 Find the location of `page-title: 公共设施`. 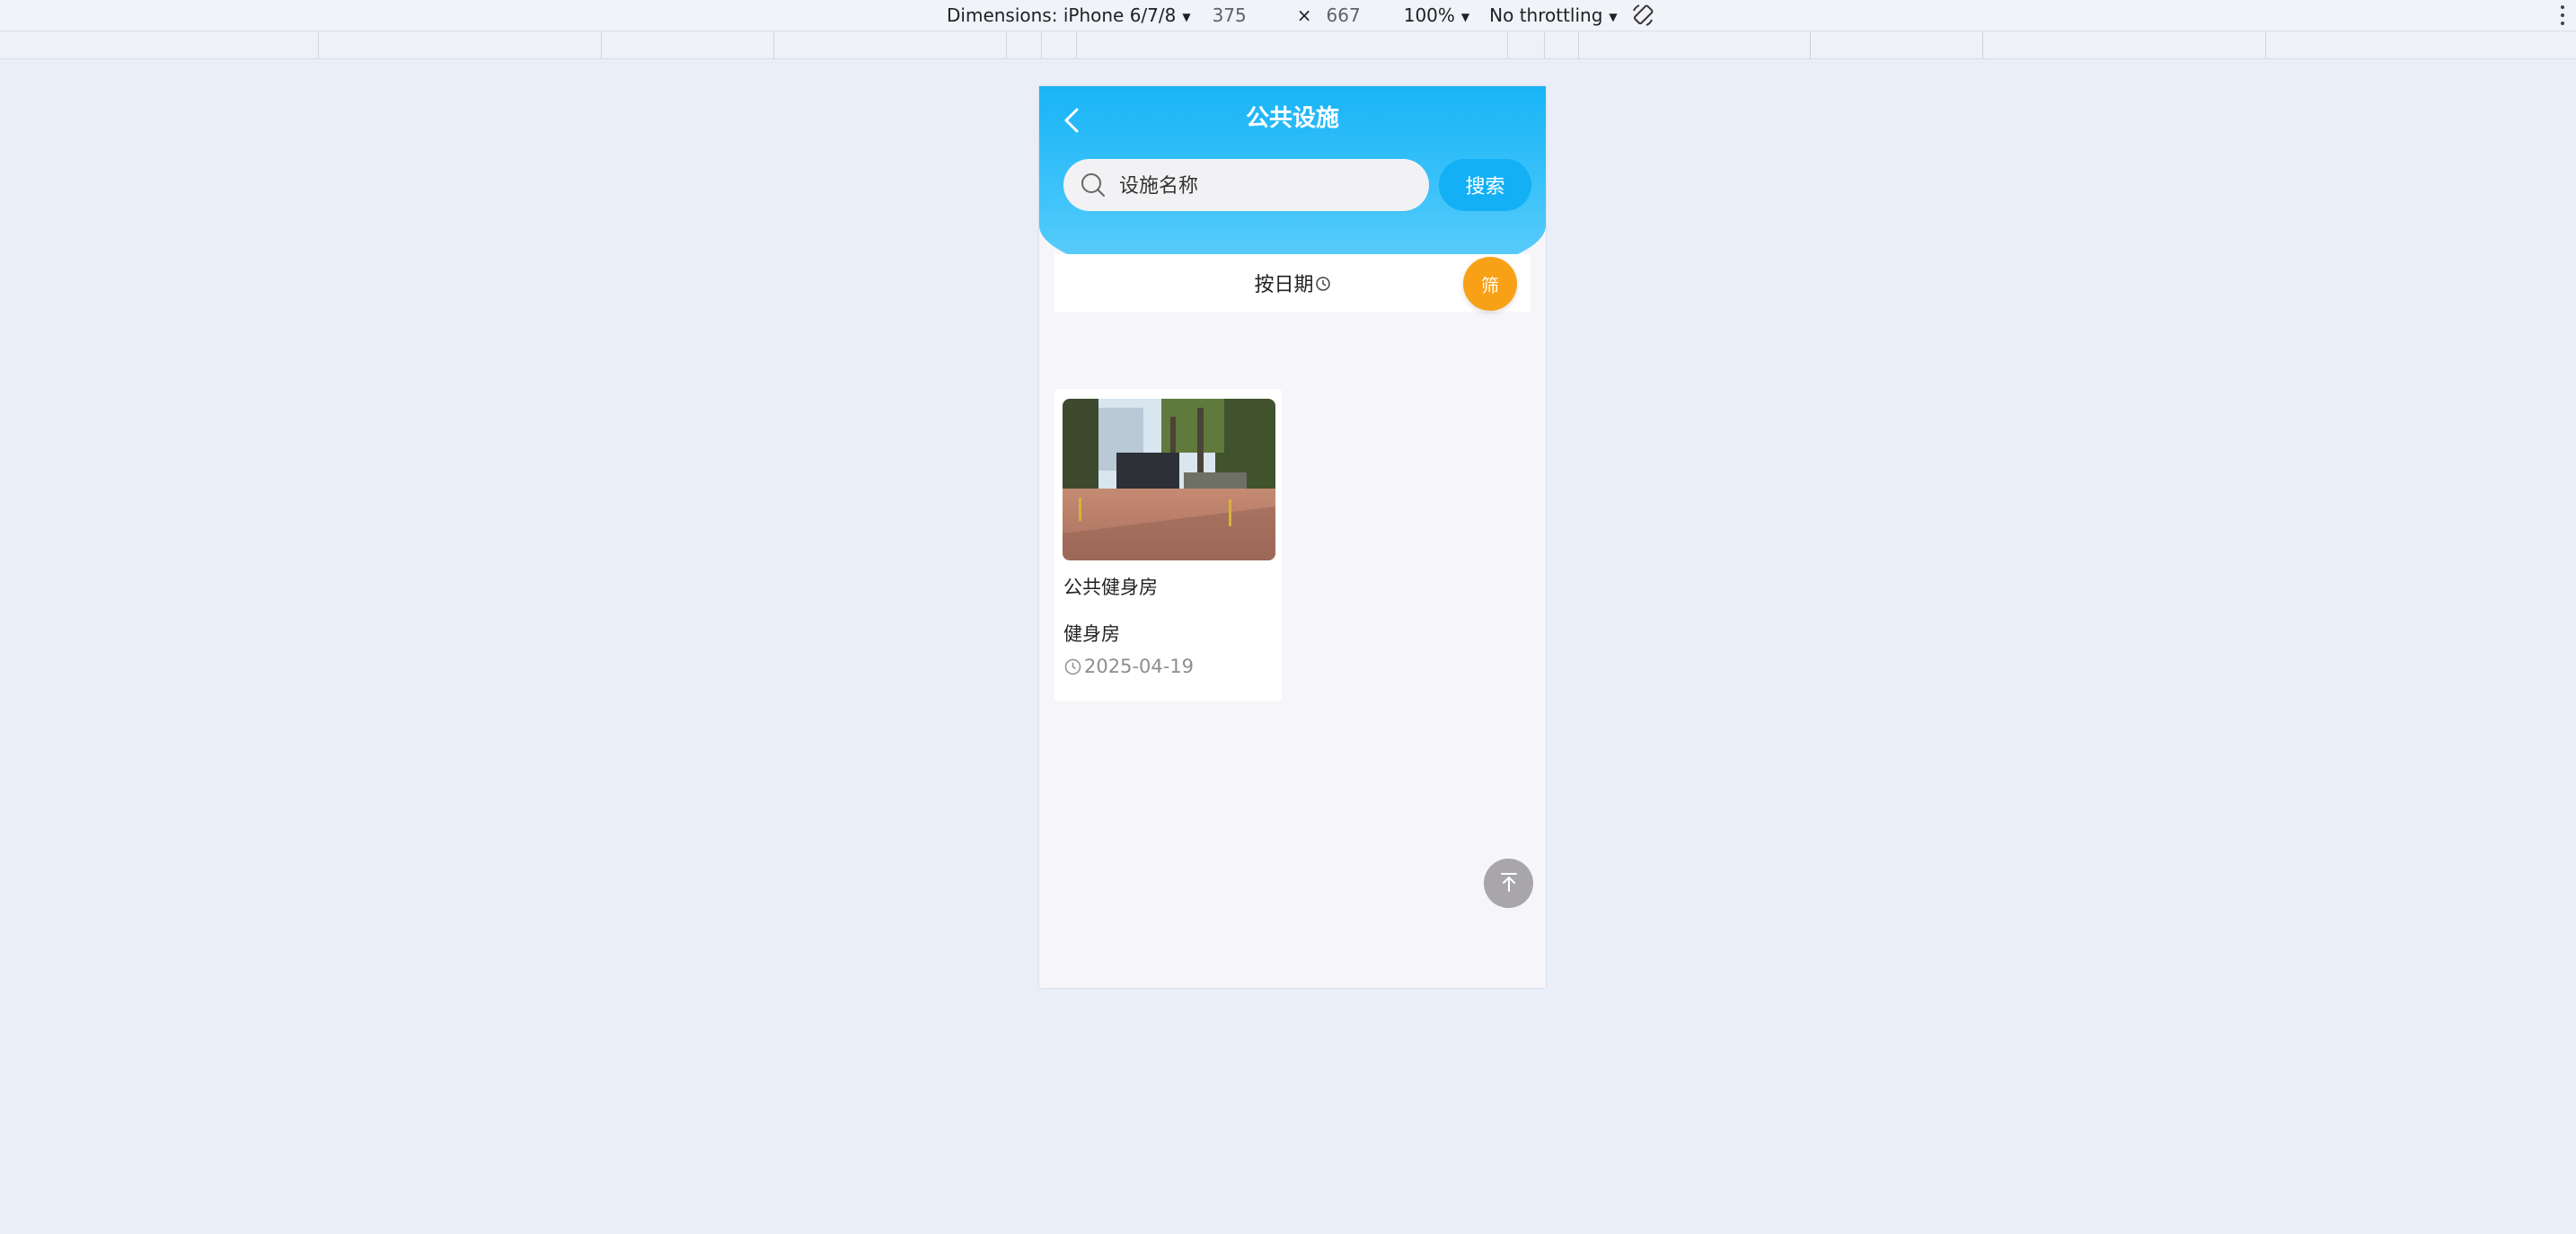

page-title: 公共设施 is located at coordinates (1292, 118).